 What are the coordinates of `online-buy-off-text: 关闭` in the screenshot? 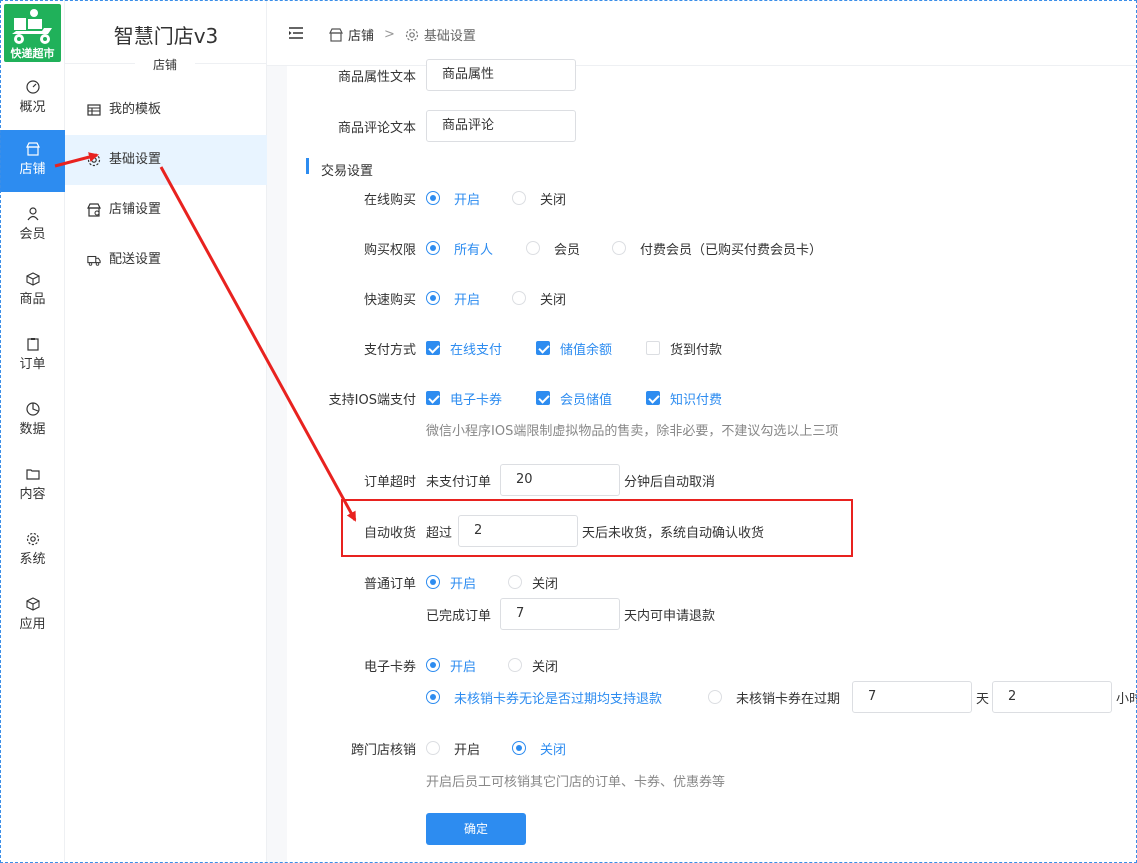 It's located at (553, 200).